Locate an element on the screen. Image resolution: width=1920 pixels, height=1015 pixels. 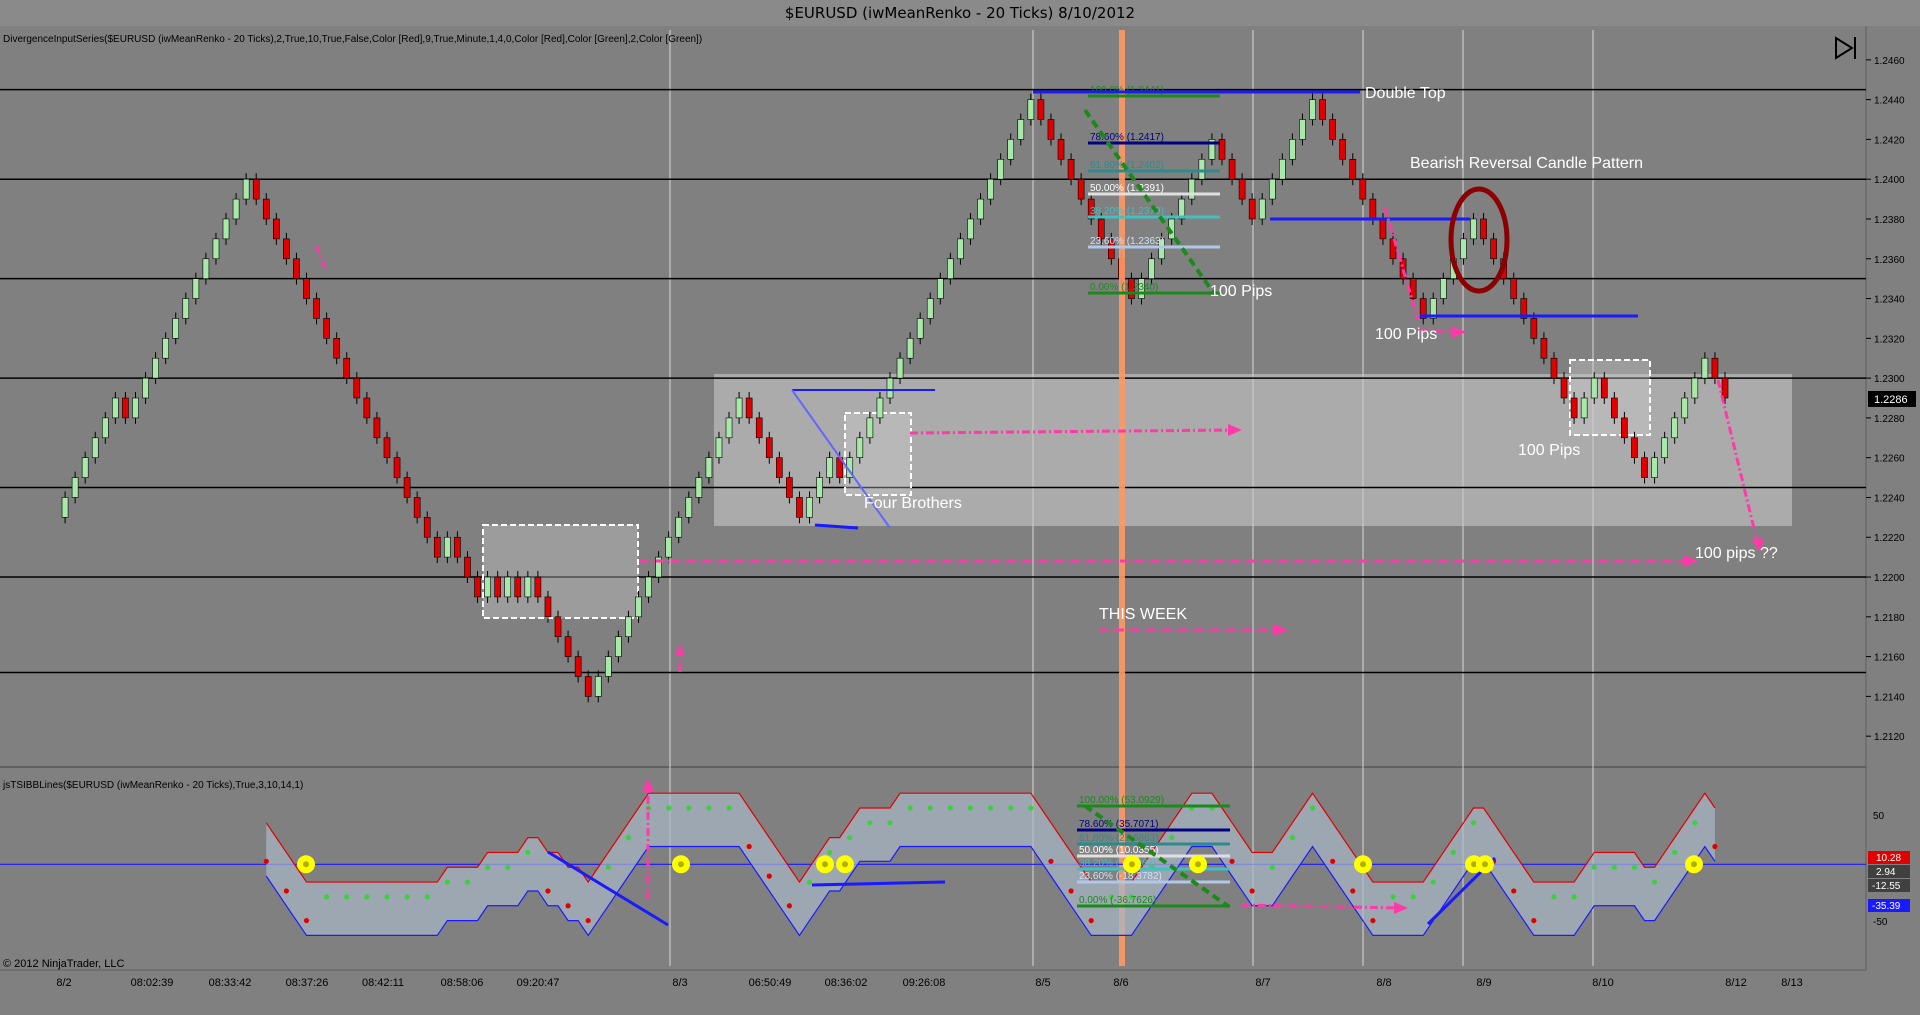
copyright: © 2012 NinjaTrader, LLC is located at coordinates (63, 964).